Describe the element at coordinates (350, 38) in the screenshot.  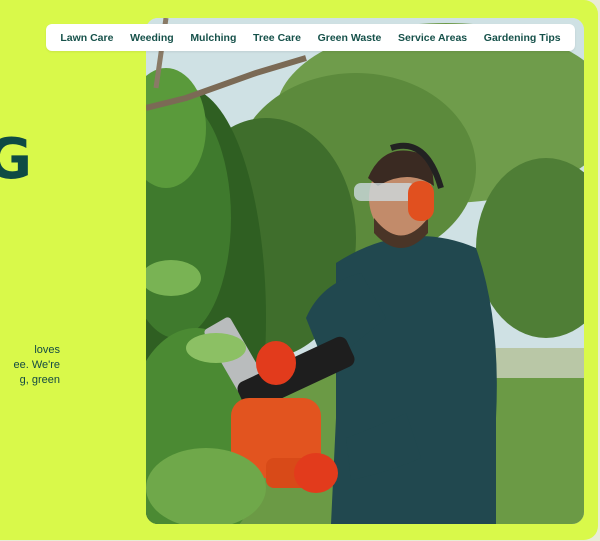
I see `nav-link-green-waste: Green Waste` at that location.